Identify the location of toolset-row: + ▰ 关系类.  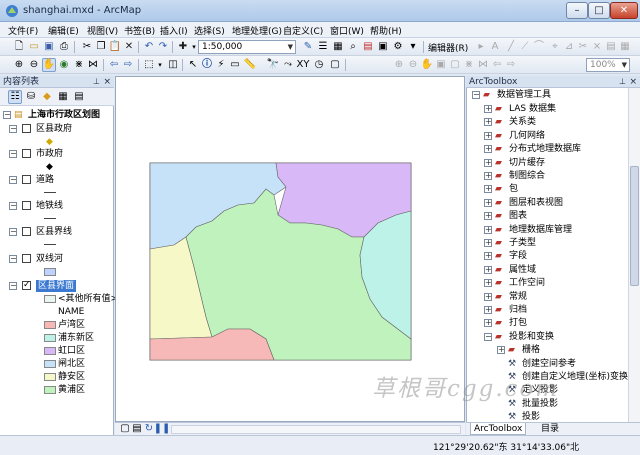
(547, 122).